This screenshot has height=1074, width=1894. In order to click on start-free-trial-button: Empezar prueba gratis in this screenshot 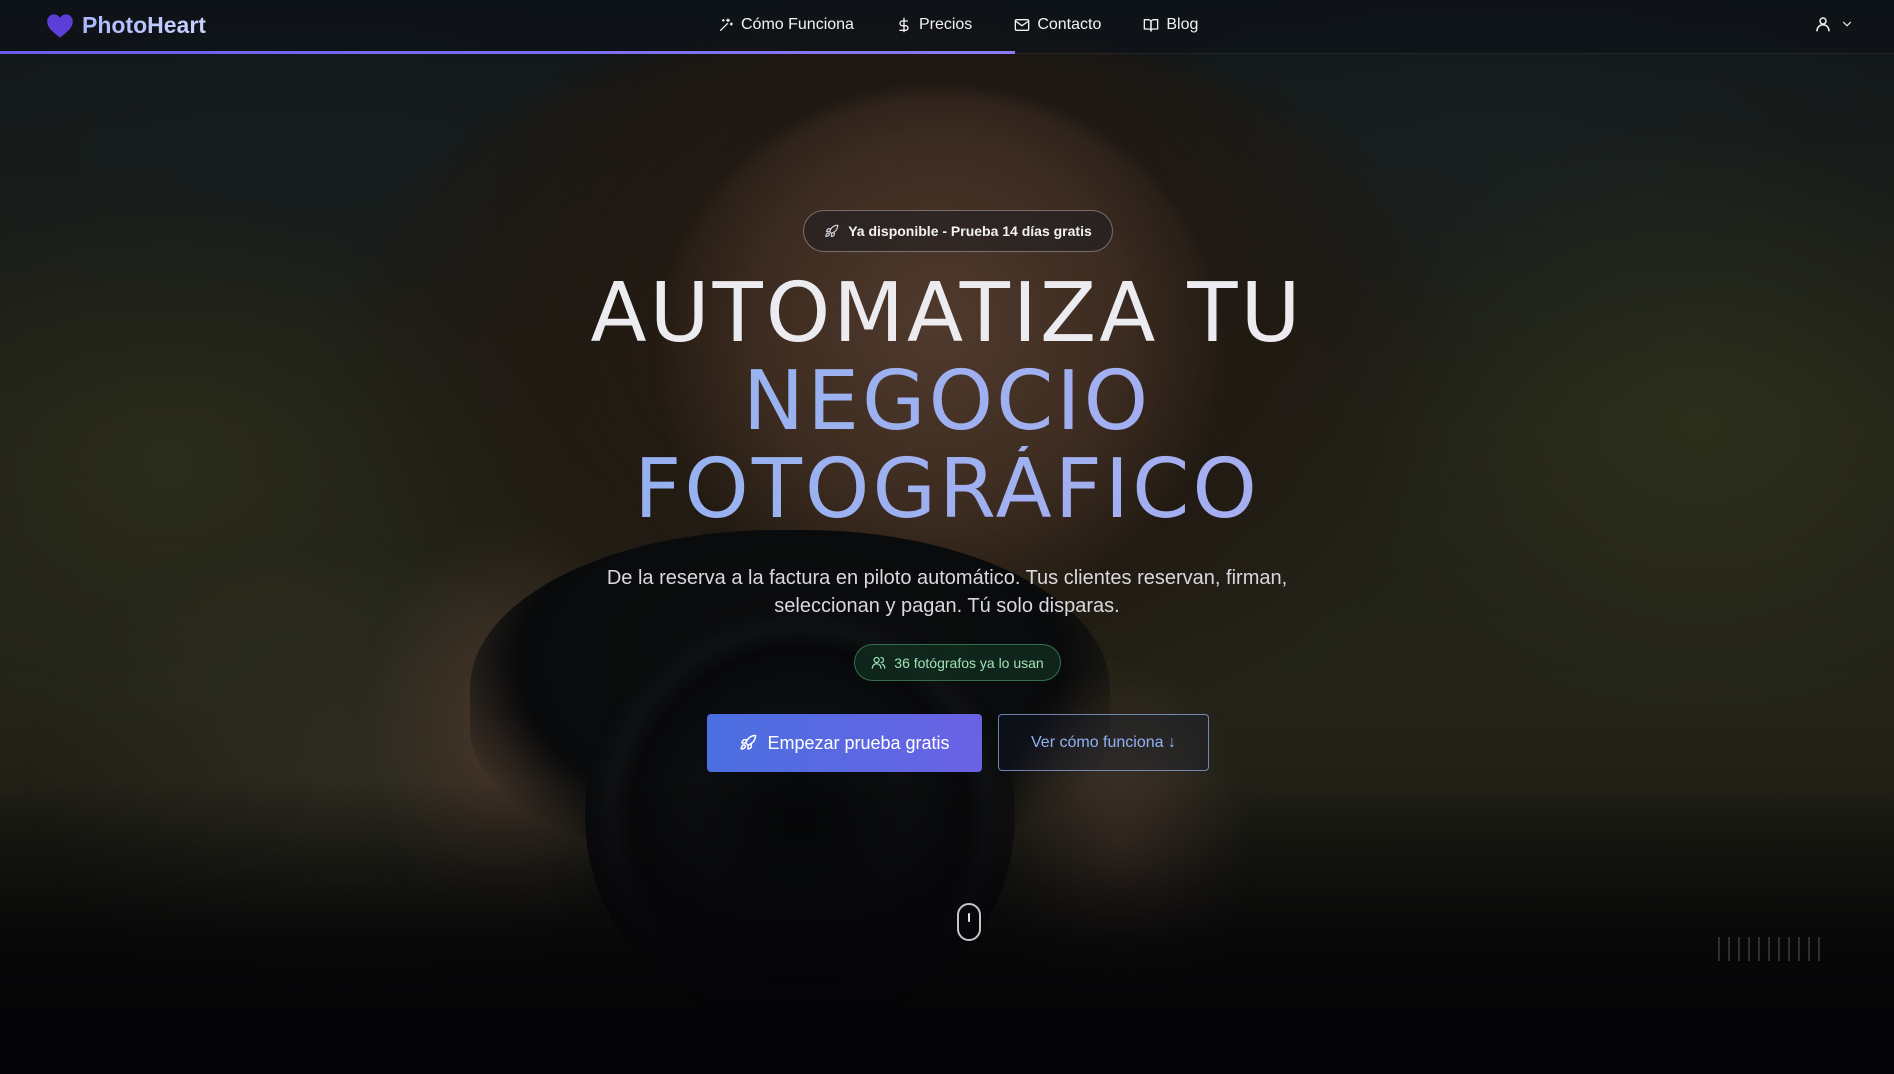, I will do `click(844, 743)`.